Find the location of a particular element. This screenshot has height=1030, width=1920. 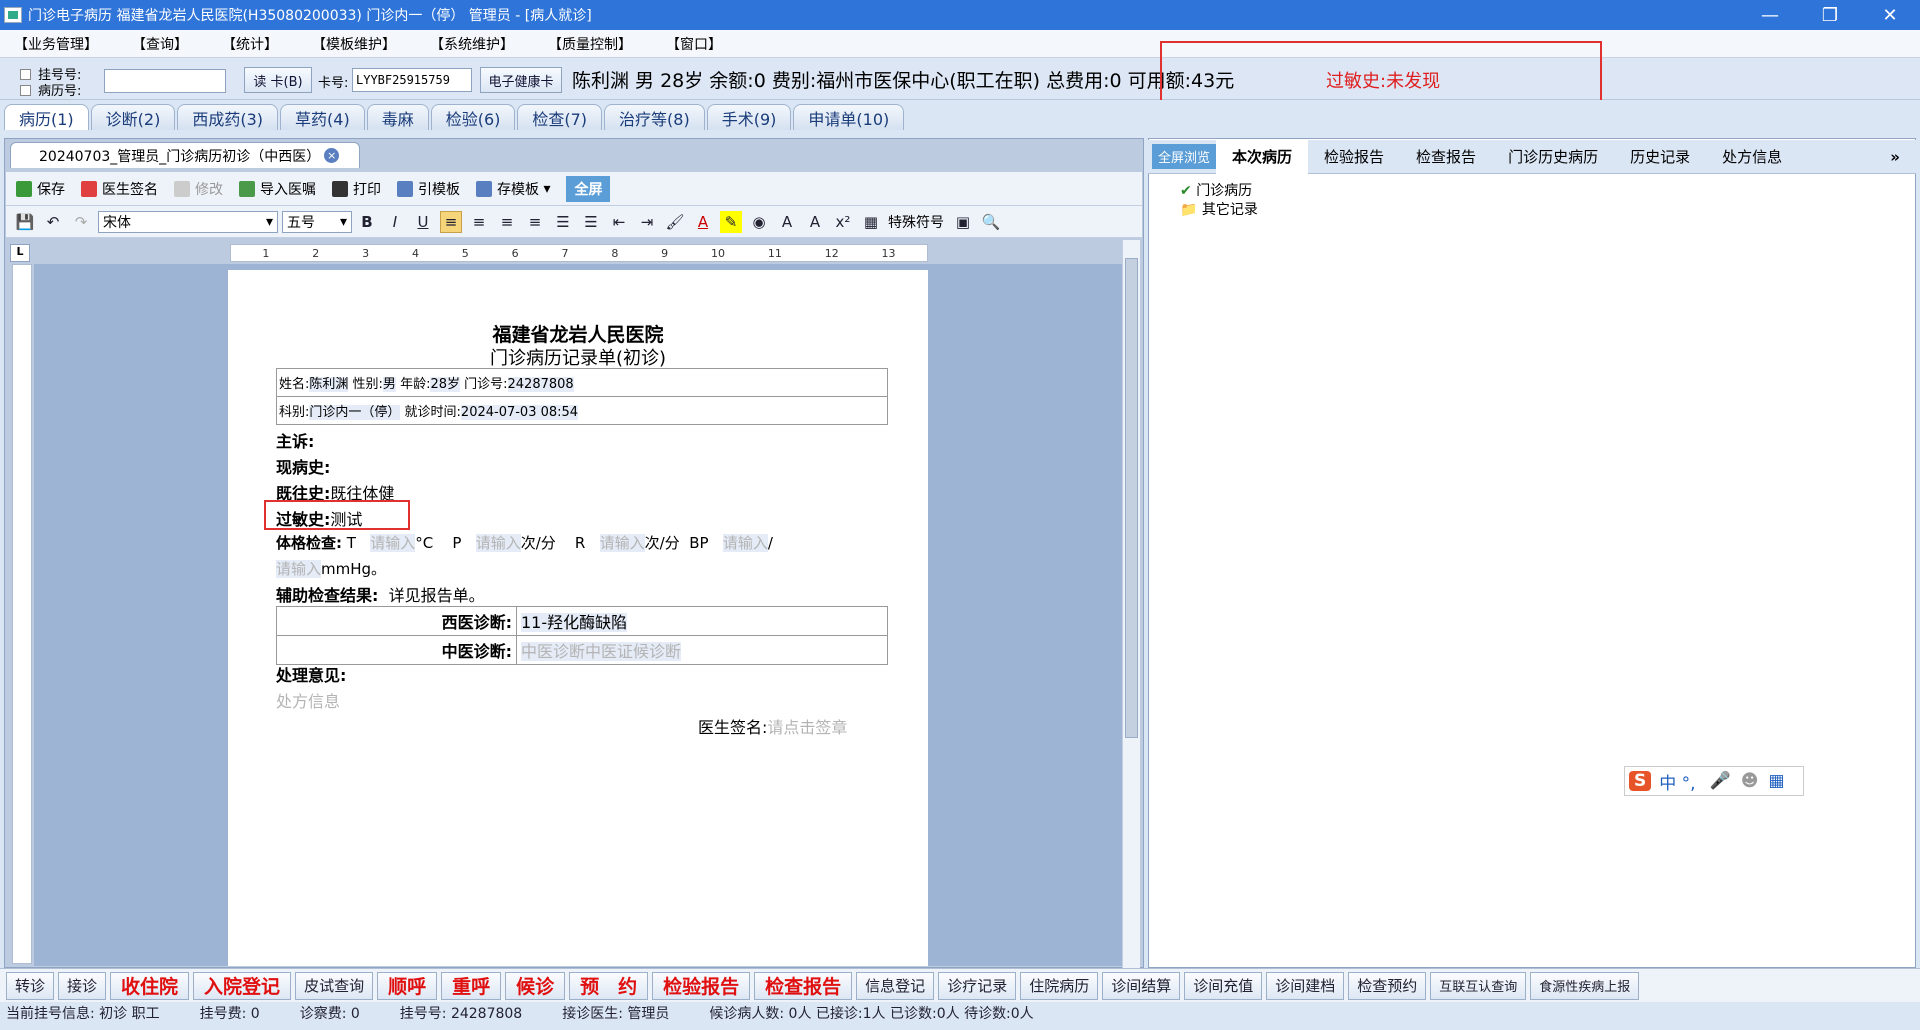

edit-button: 修改 is located at coordinates (198, 189).